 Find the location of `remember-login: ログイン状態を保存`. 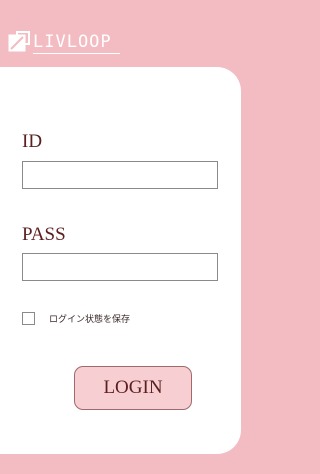

remember-login: ログイン状態を保存 is located at coordinates (76, 318).